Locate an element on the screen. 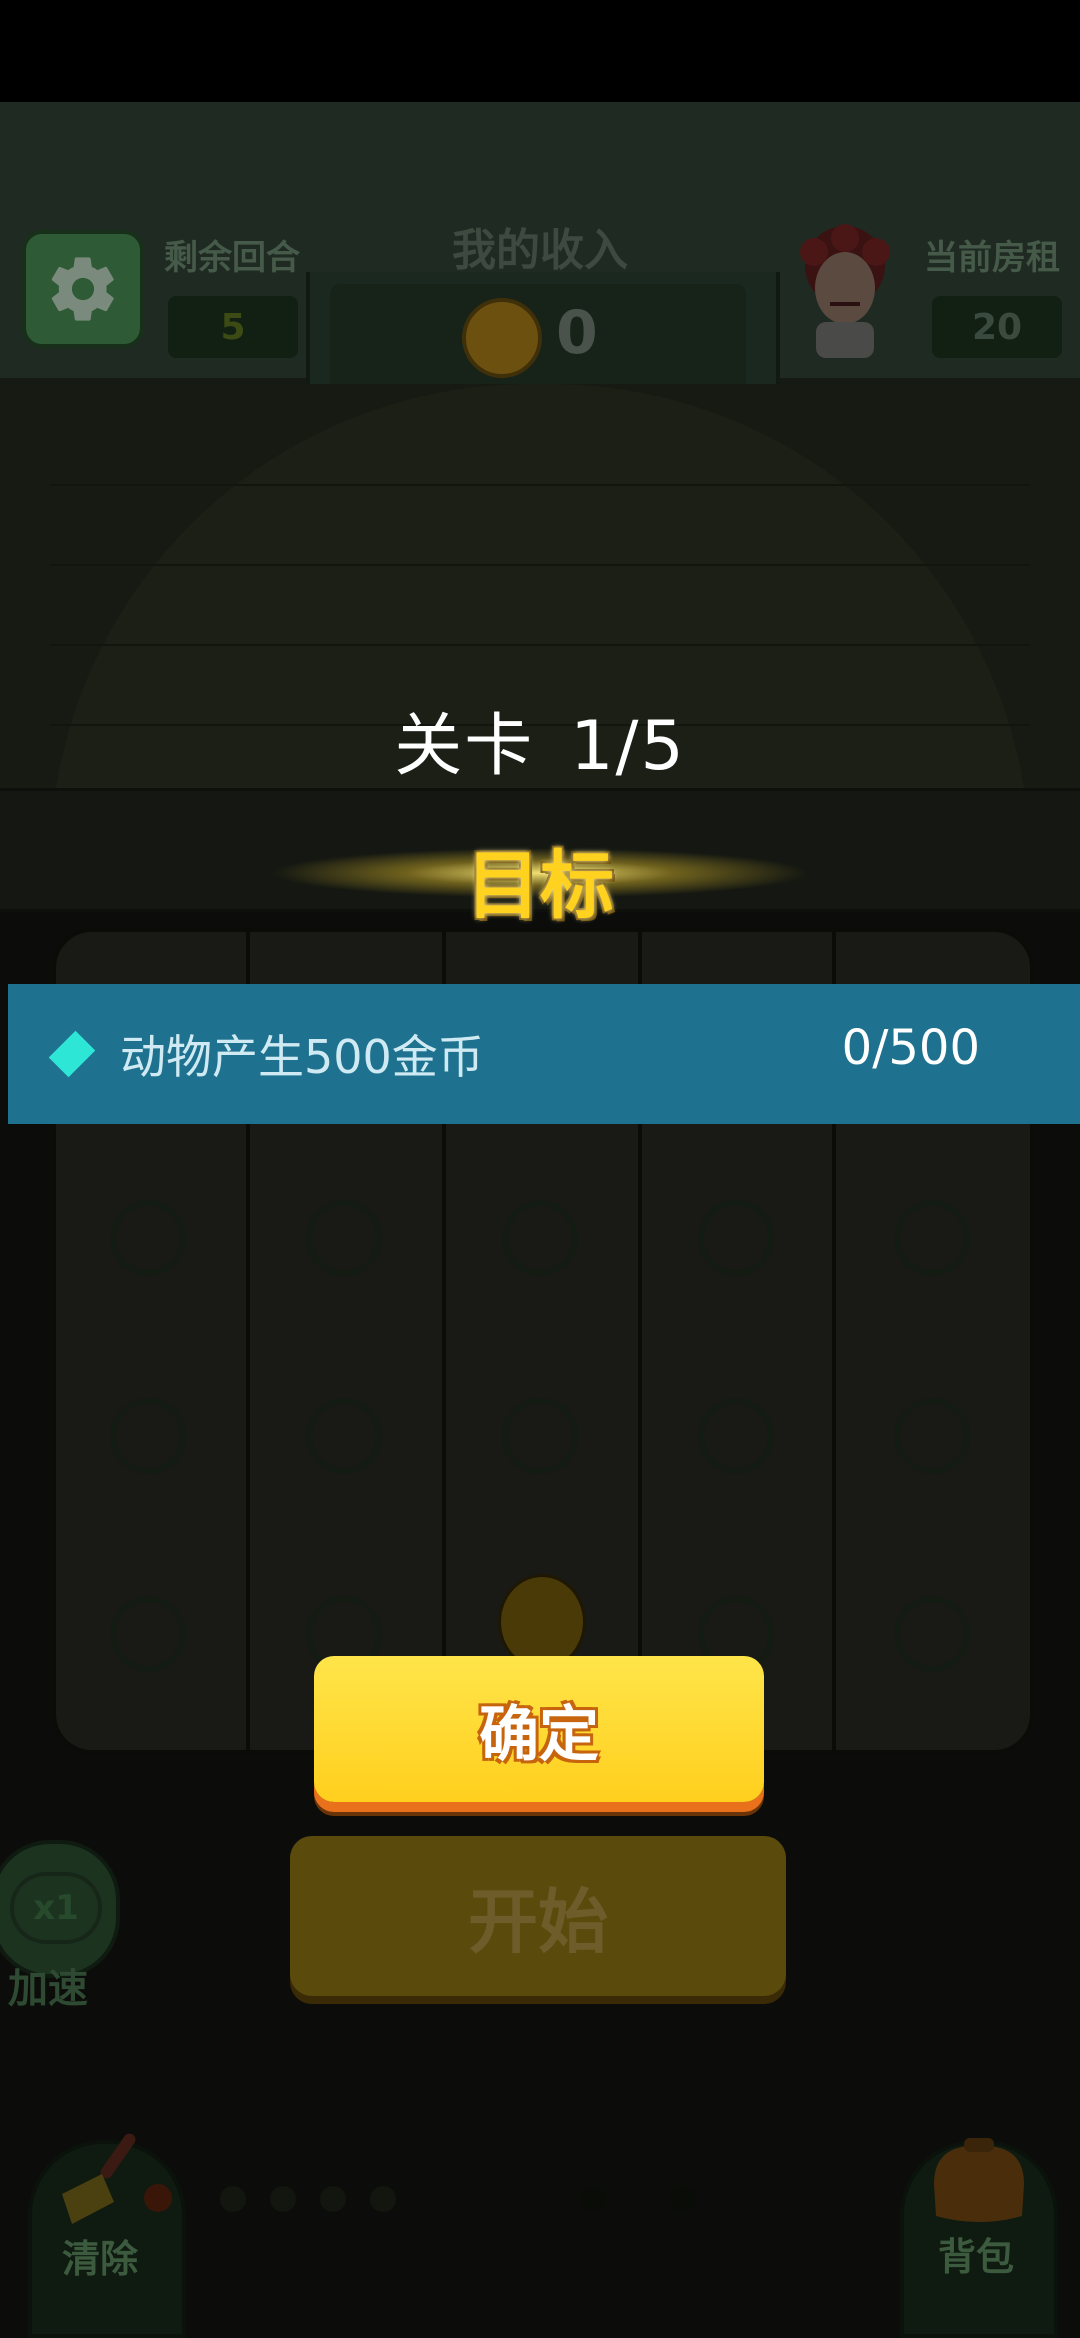  objective-row: 动物产生500金币 0/500 is located at coordinates (544, 1054).